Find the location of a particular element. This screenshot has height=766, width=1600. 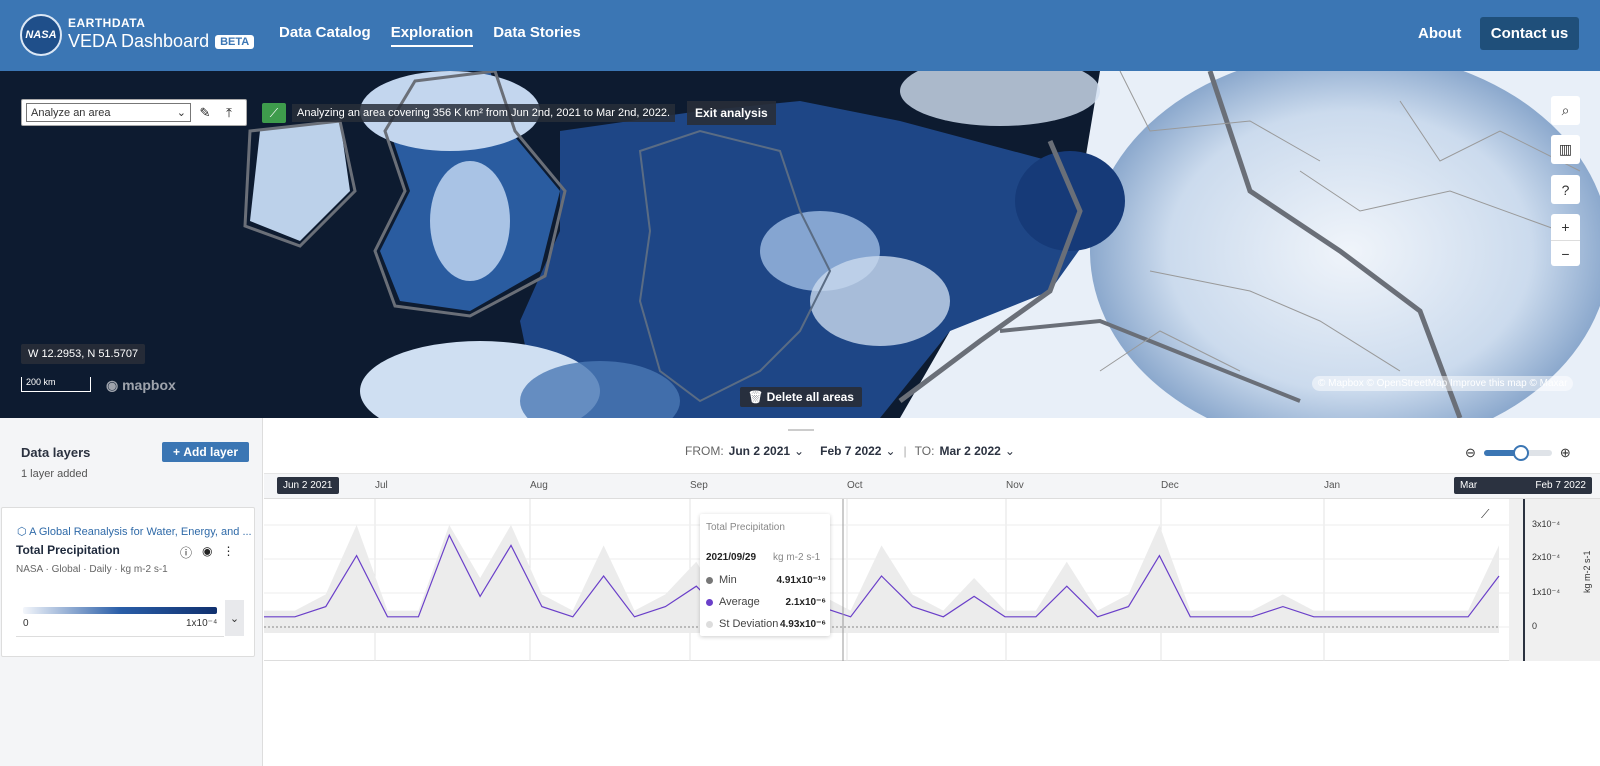

legend-min: 0 is located at coordinates (26, 623).